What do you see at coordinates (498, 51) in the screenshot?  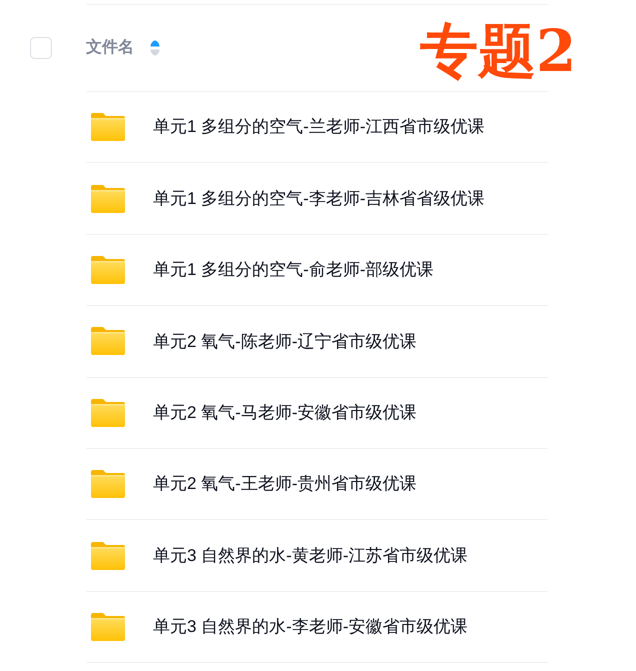 I see `topic-label: 专题2` at bounding box center [498, 51].